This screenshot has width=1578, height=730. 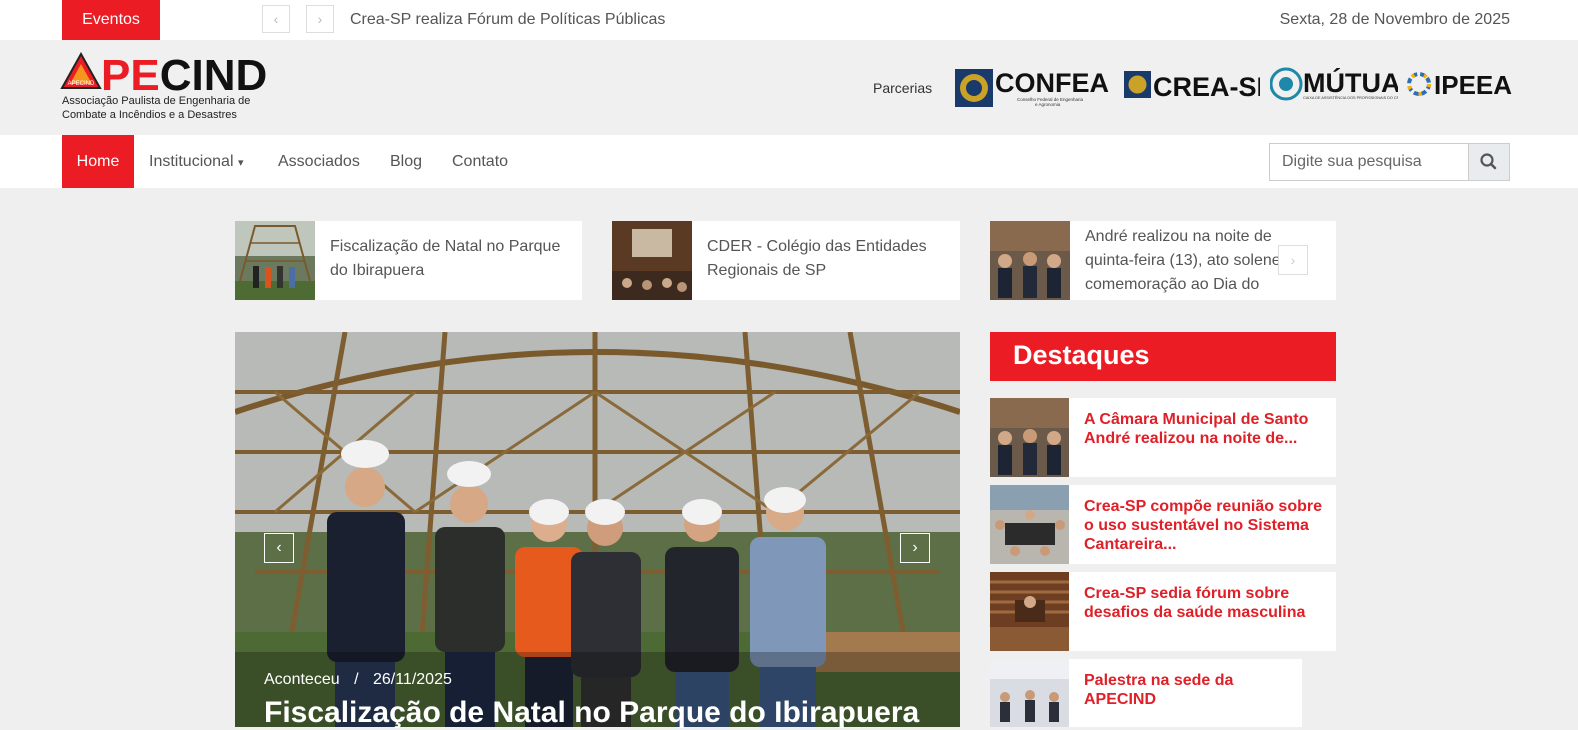 What do you see at coordinates (1206, 87) in the screenshot?
I see `svg-text: CREA-SP` at bounding box center [1206, 87].